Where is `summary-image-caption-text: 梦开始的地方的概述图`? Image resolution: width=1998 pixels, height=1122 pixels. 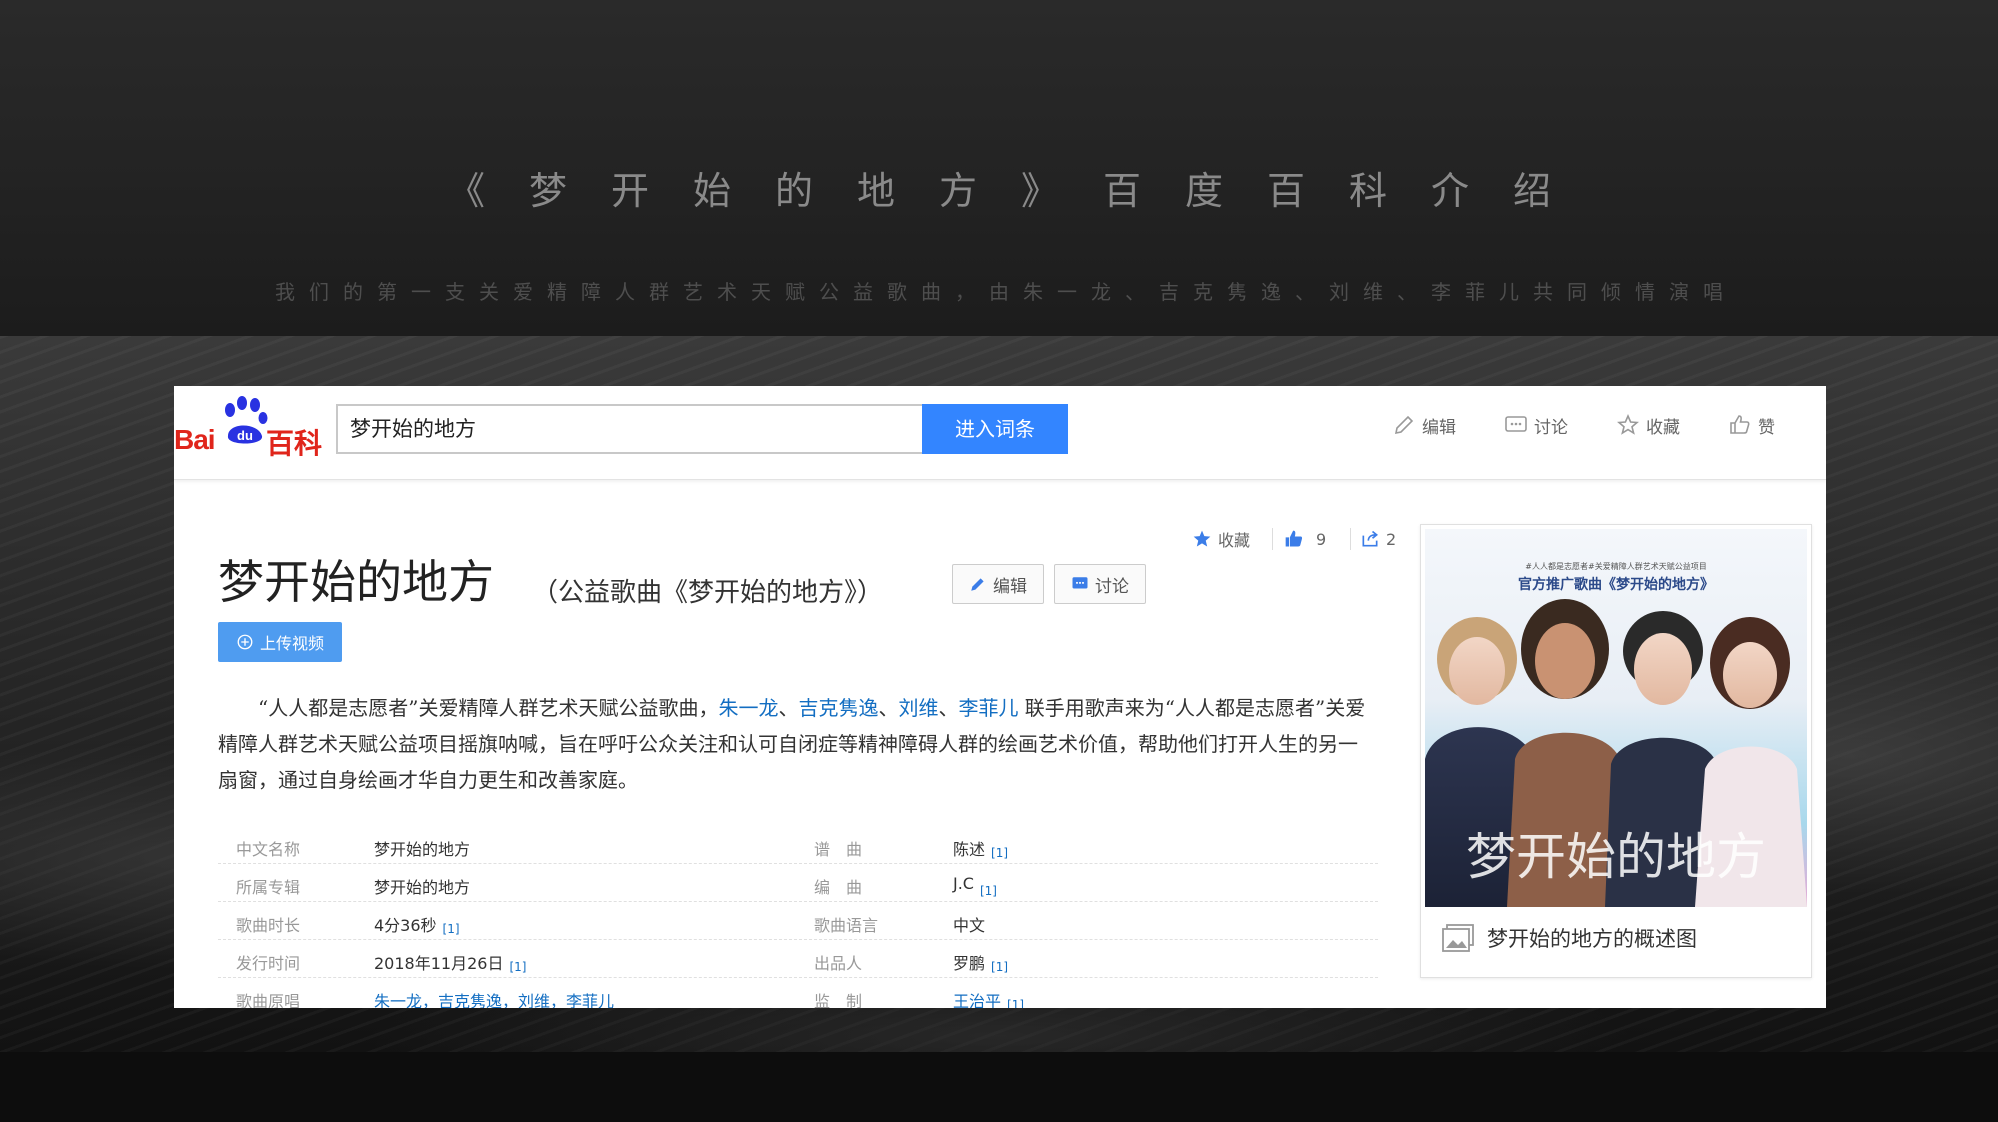 summary-image-caption-text: 梦开始的地方的概述图 is located at coordinates (1592, 939).